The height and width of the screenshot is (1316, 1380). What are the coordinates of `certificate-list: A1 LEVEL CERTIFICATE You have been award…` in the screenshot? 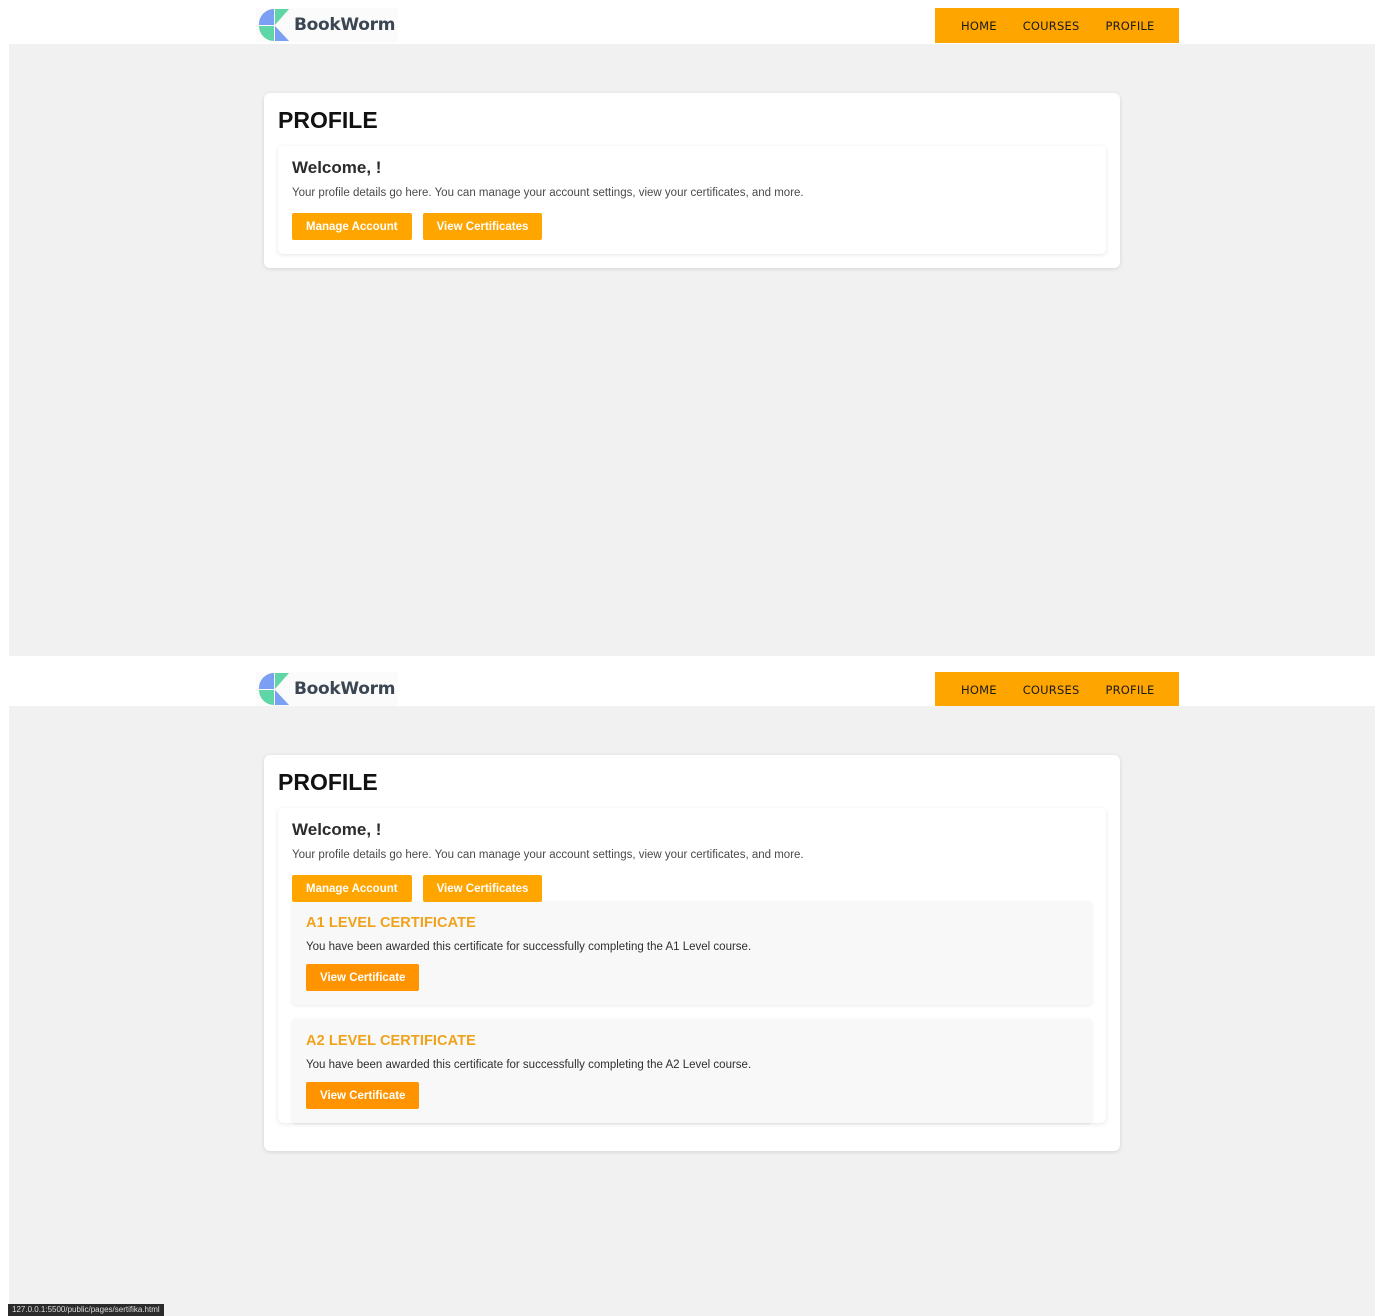 It's located at (692, 1012).